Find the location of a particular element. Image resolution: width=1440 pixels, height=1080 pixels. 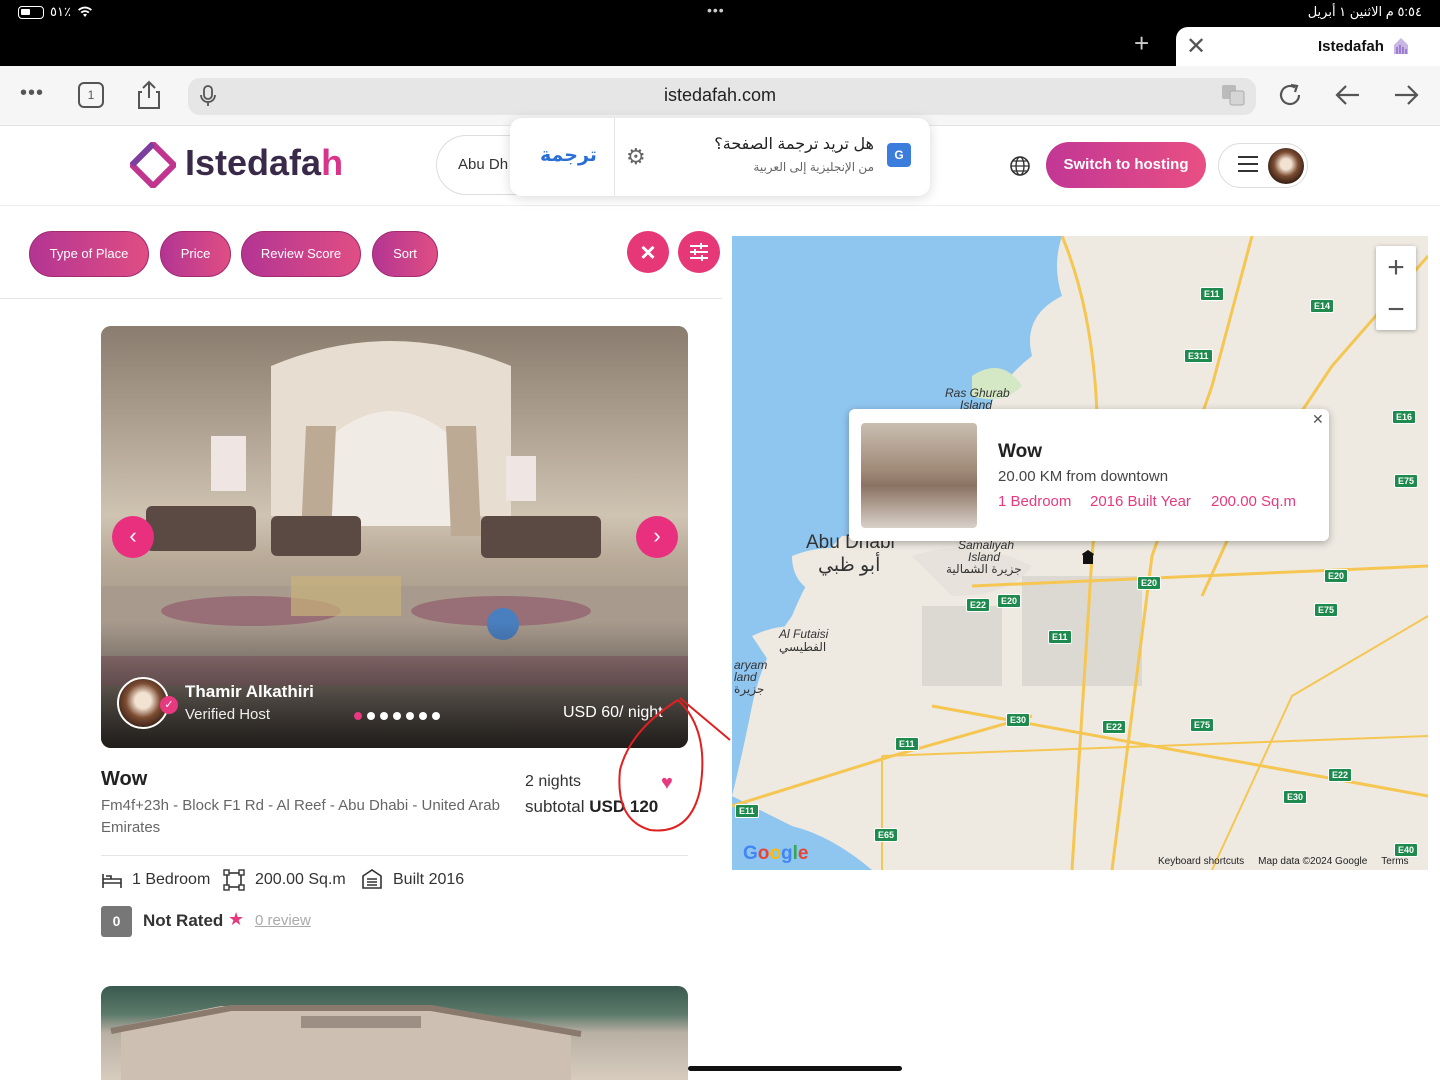

battery-indicator: ٥١٪ is located at coordinates (55, 12).